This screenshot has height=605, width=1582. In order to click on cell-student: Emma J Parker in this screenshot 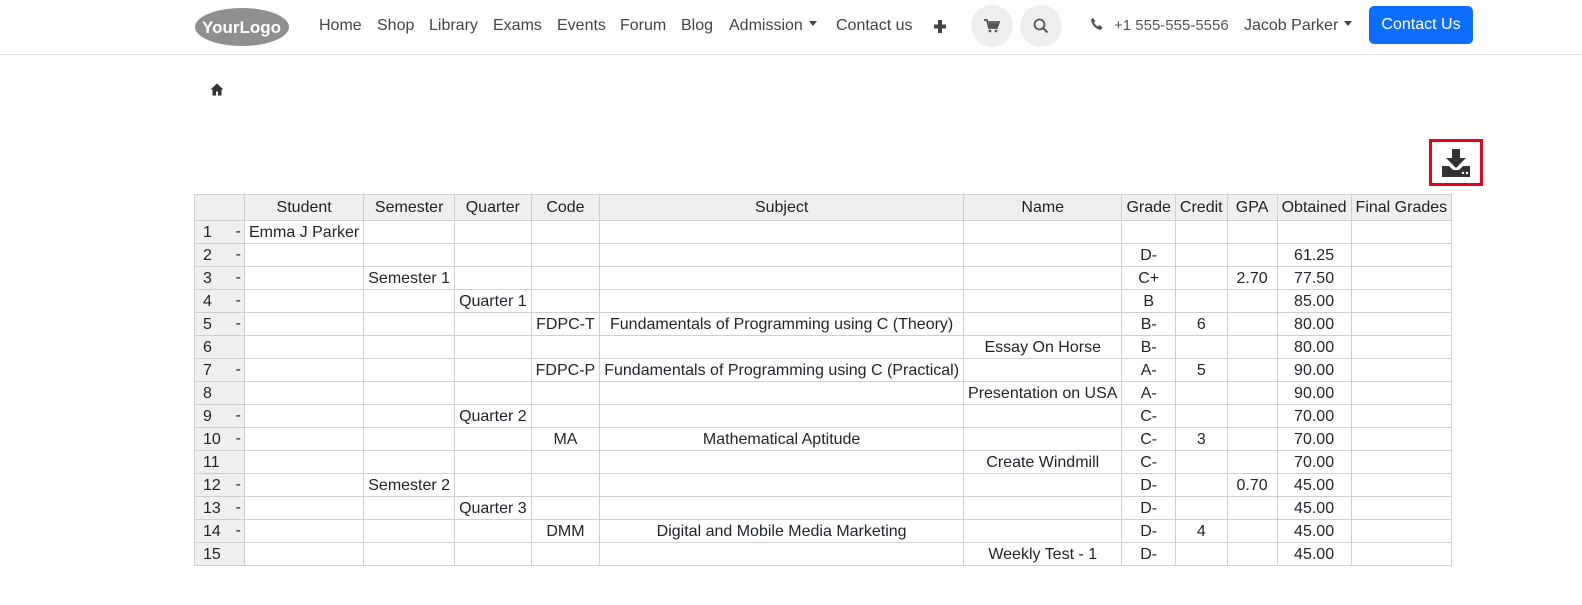, I will do `click(304, 232)`.